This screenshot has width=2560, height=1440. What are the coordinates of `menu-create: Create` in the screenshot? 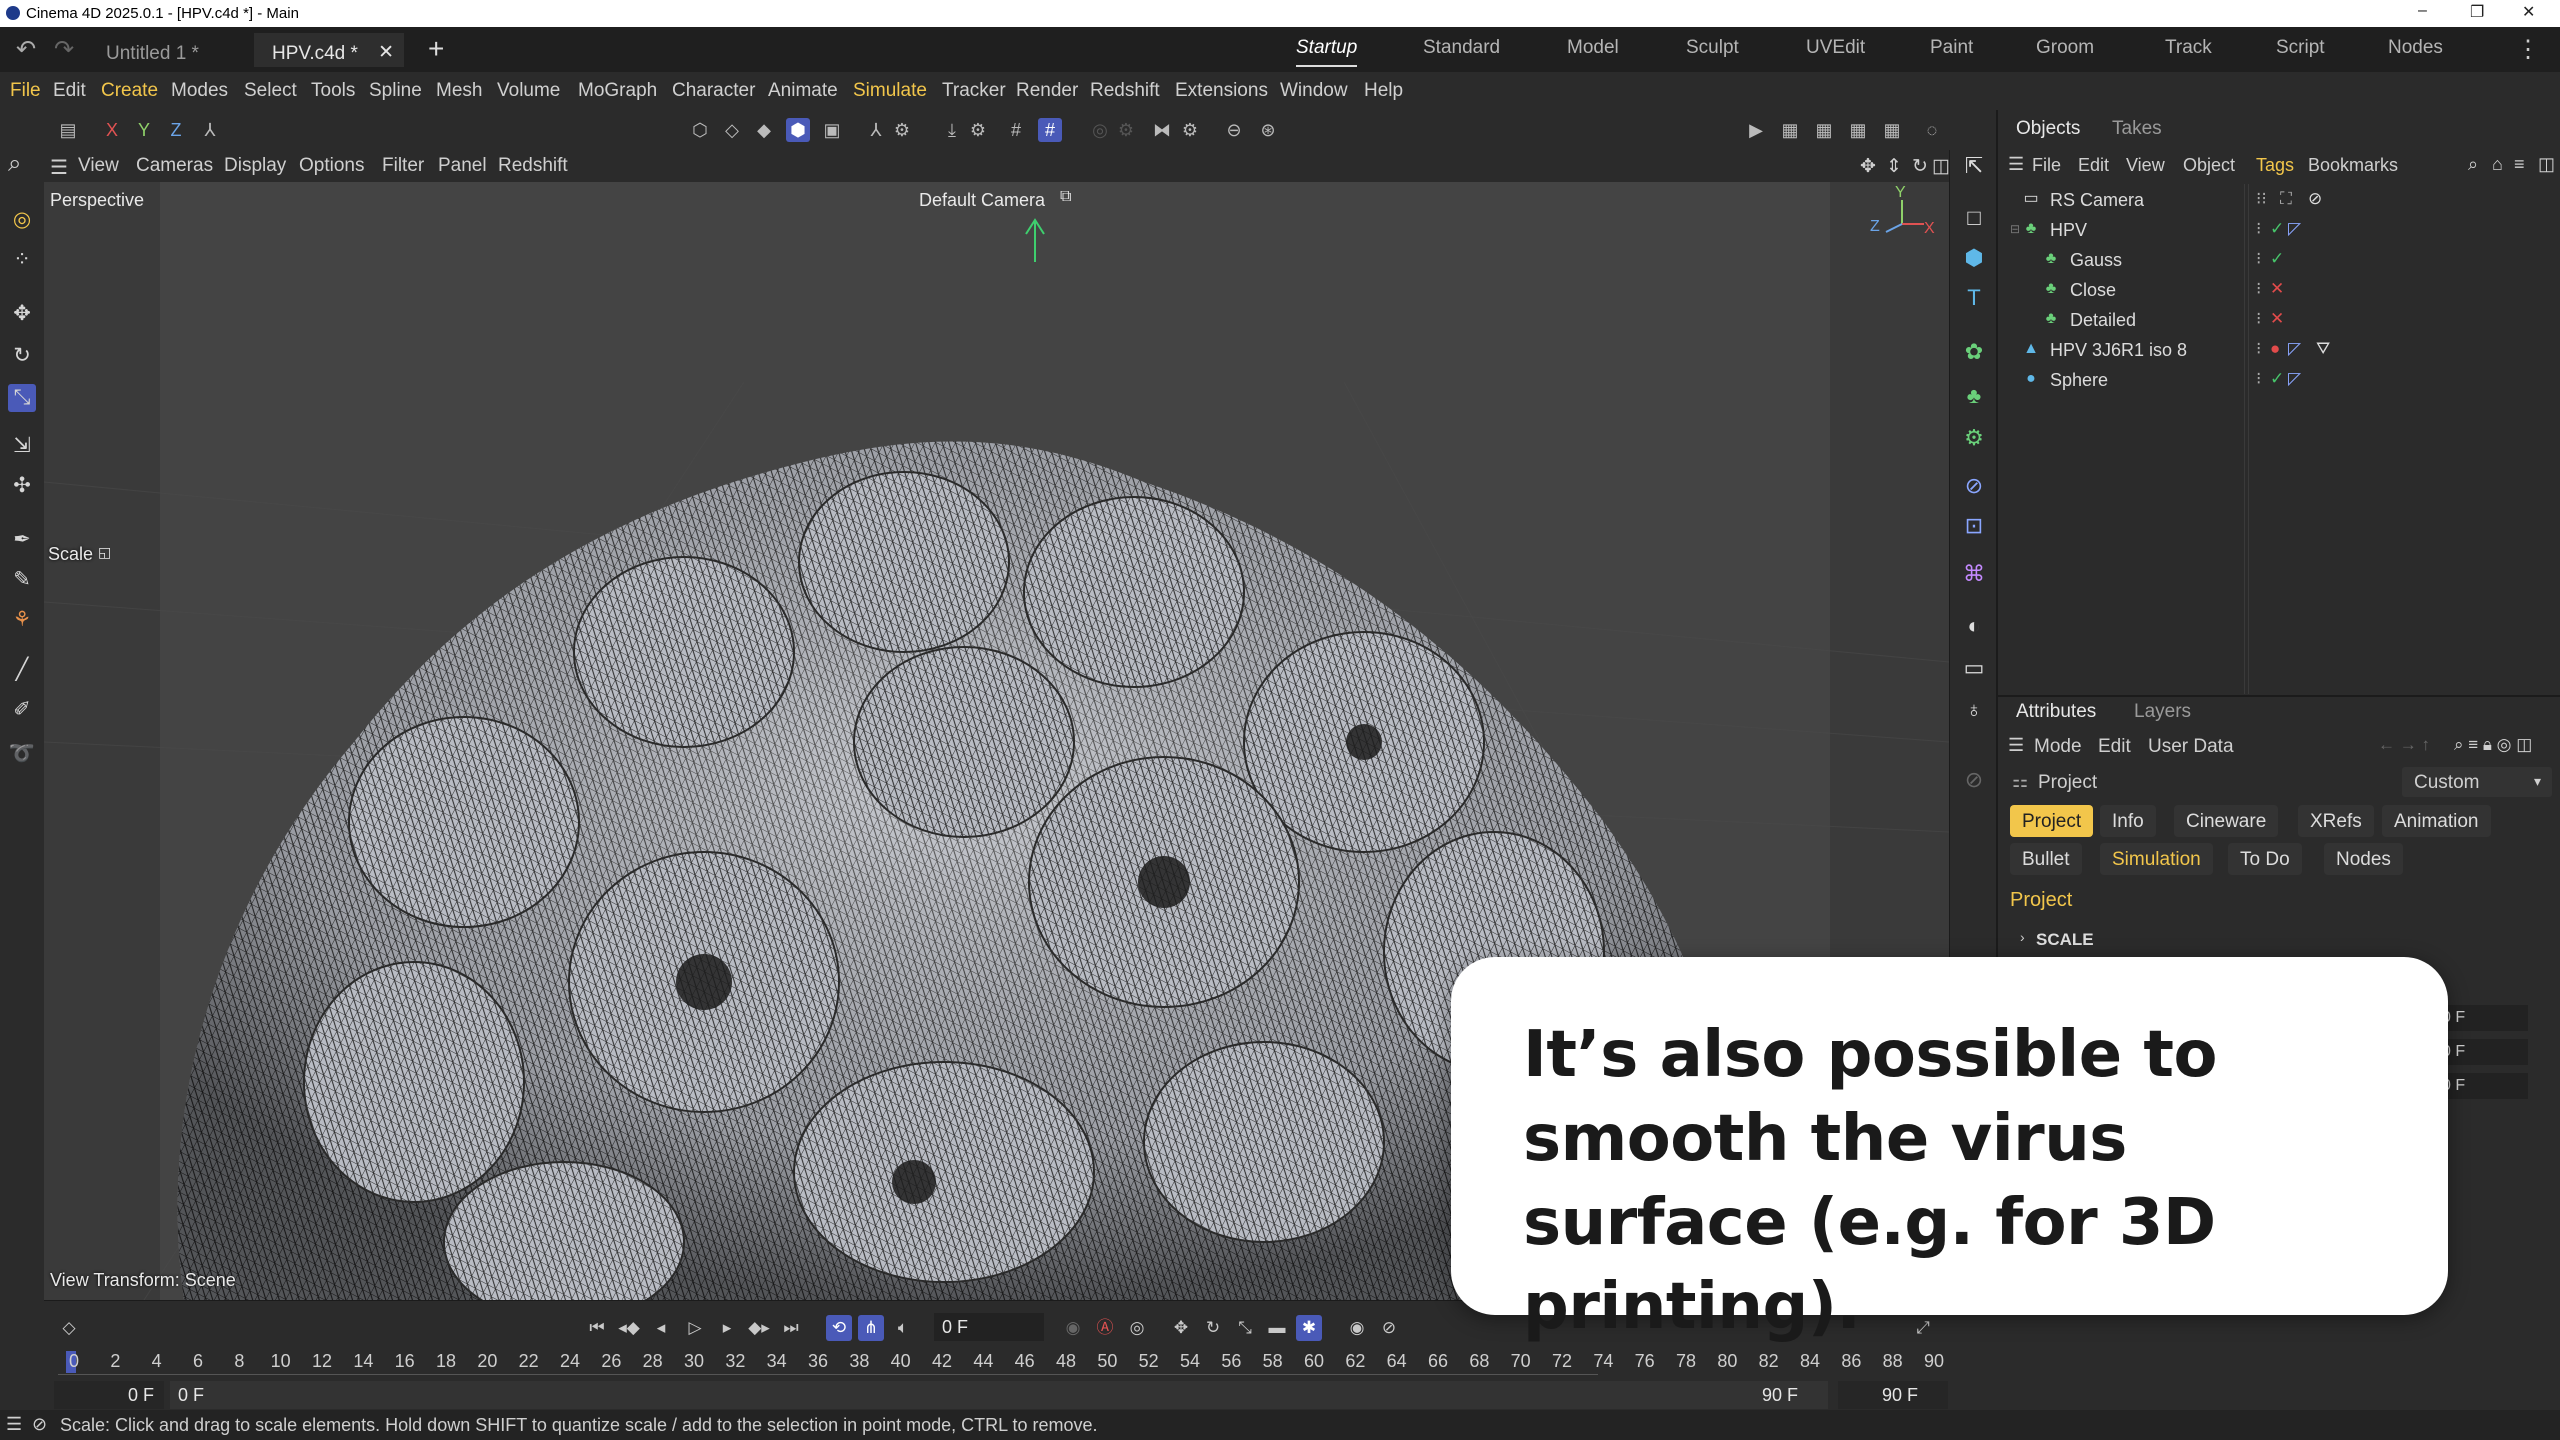 It's located at (129, 91).